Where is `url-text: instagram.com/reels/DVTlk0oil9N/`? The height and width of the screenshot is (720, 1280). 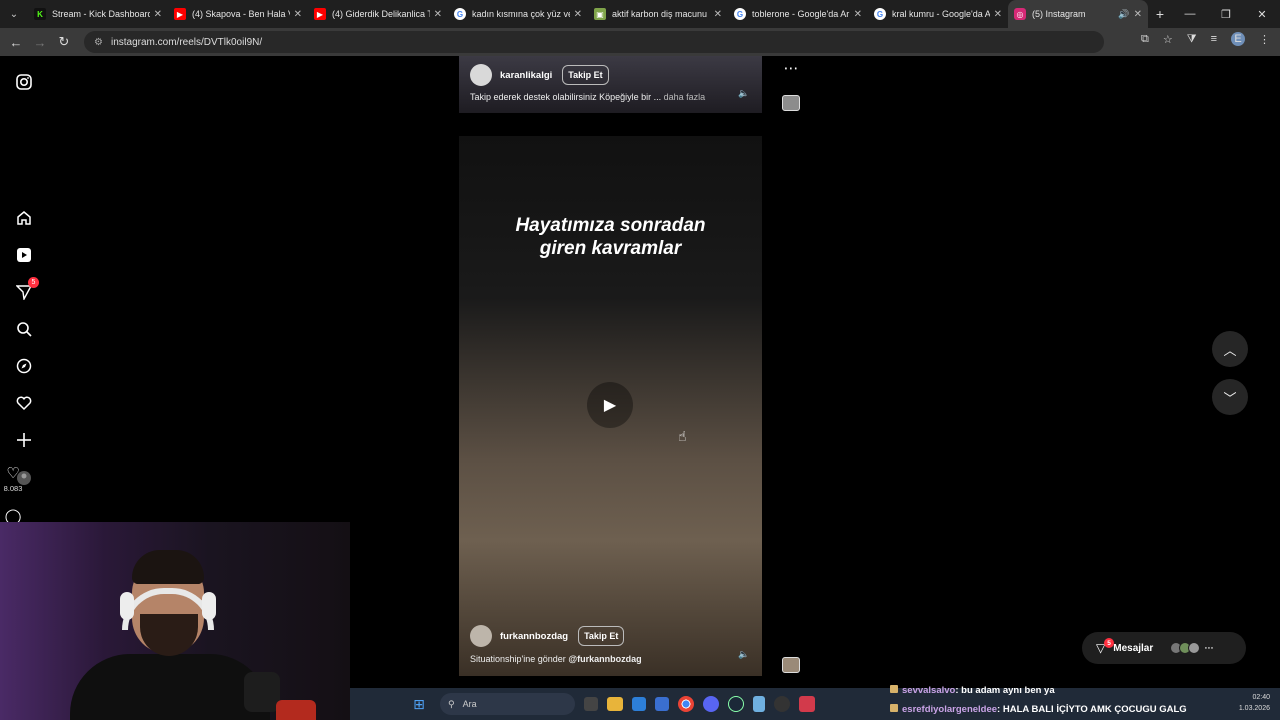 url-text: instagram.com/reels/DVTlk0oil9N/ is located at coordinates (186, 42).